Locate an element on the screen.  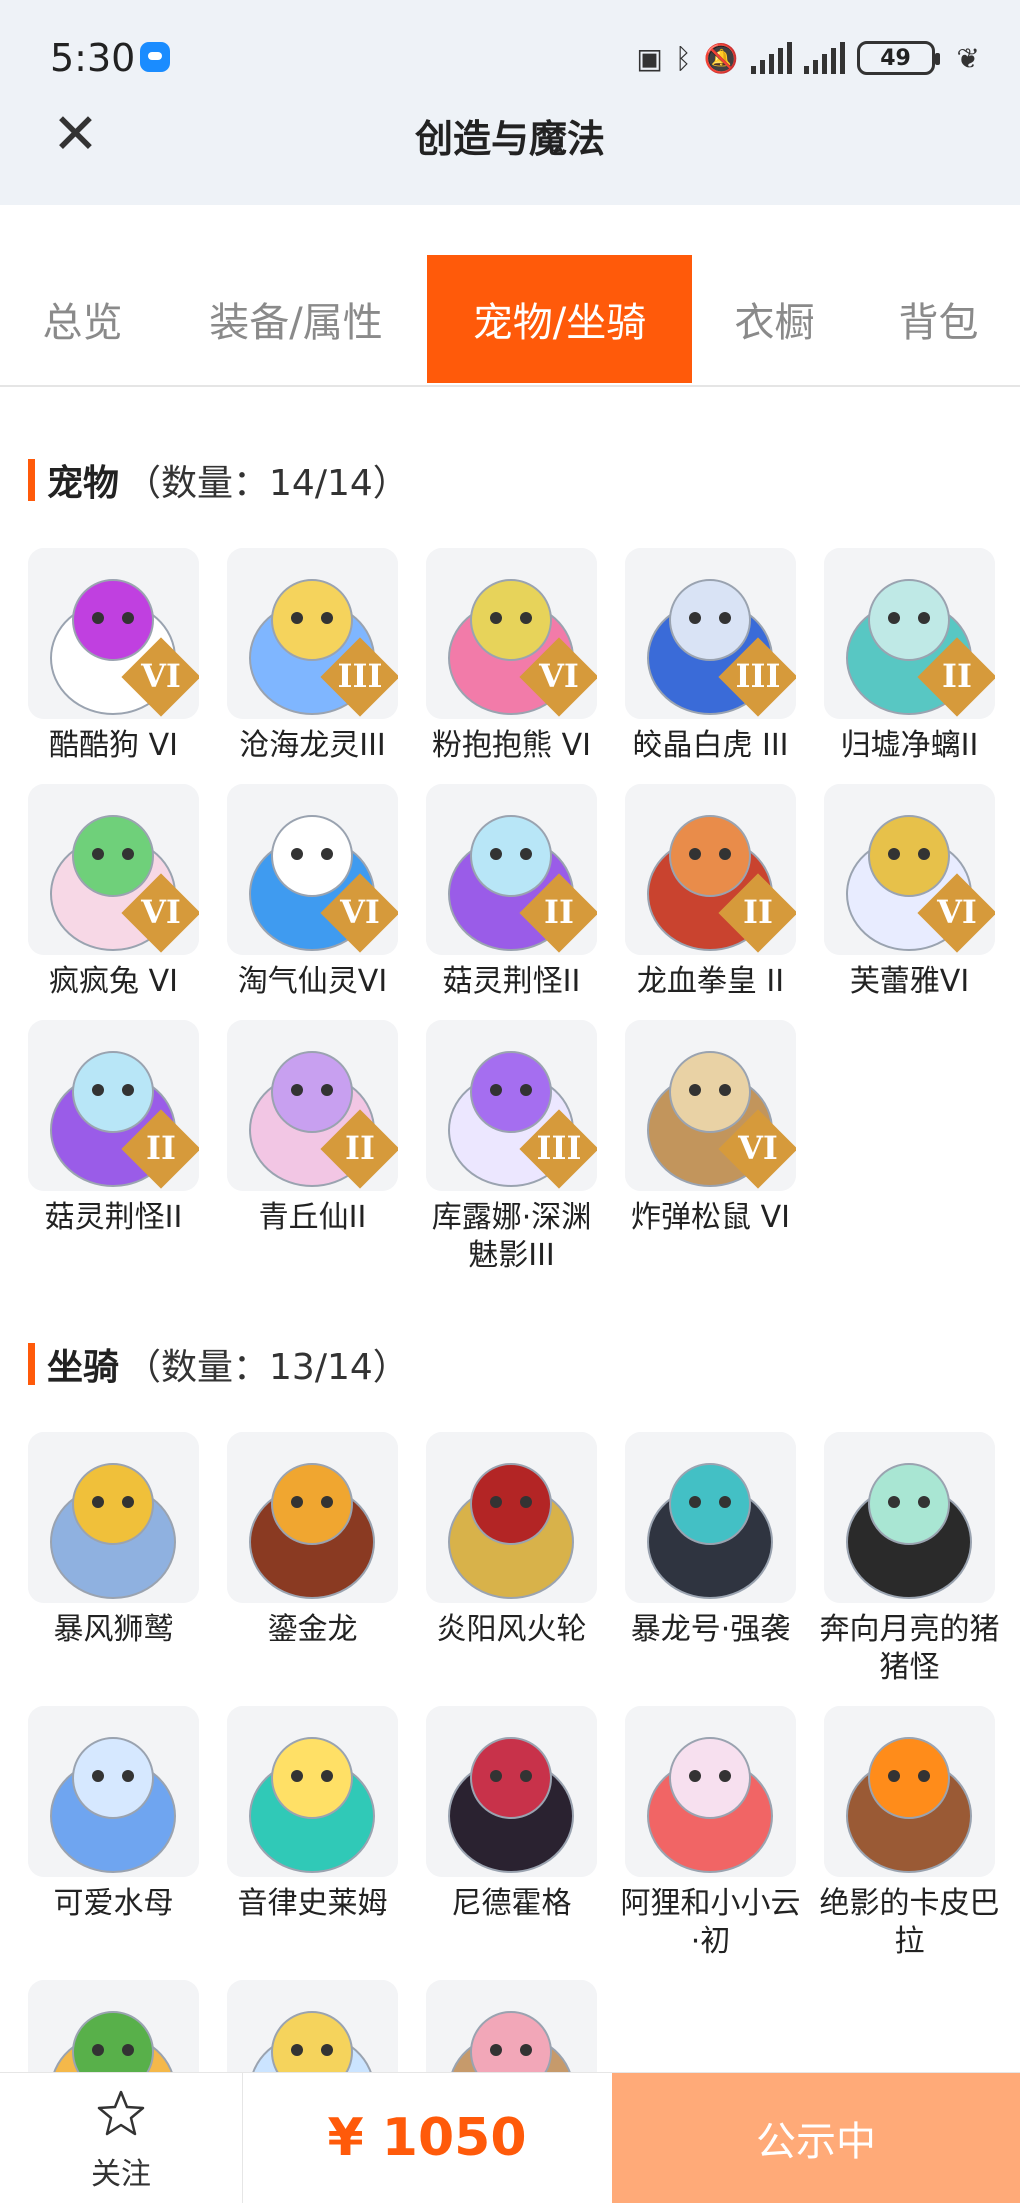
pet-card: VI 疯疯兔 VI is located at coordinates (113, 892).